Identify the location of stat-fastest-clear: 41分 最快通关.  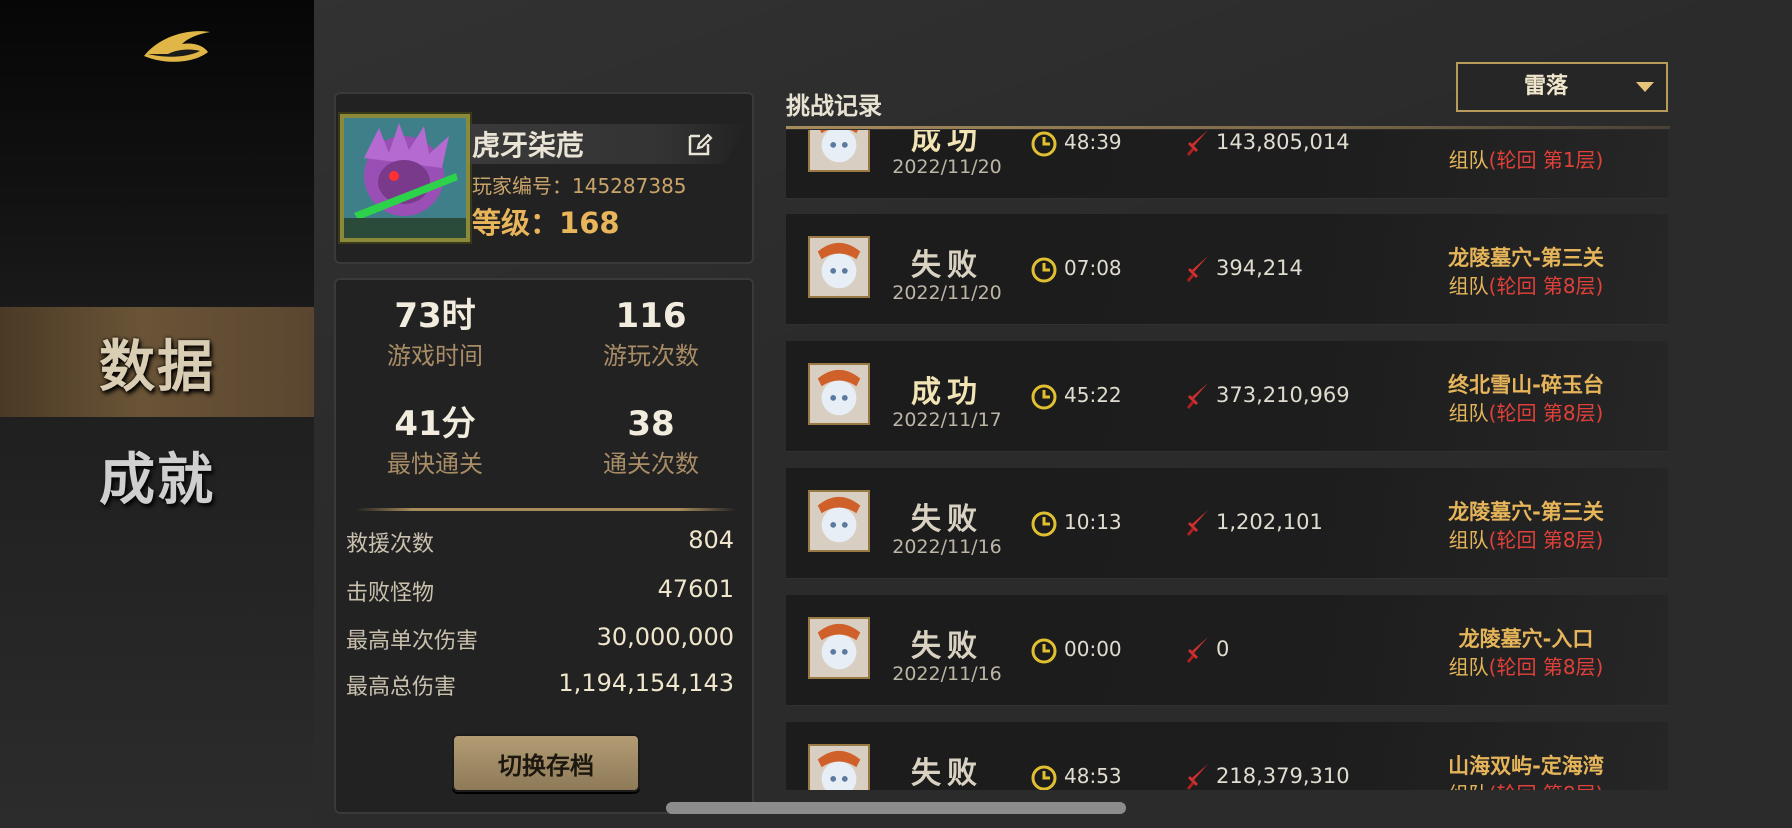
(435, 442).